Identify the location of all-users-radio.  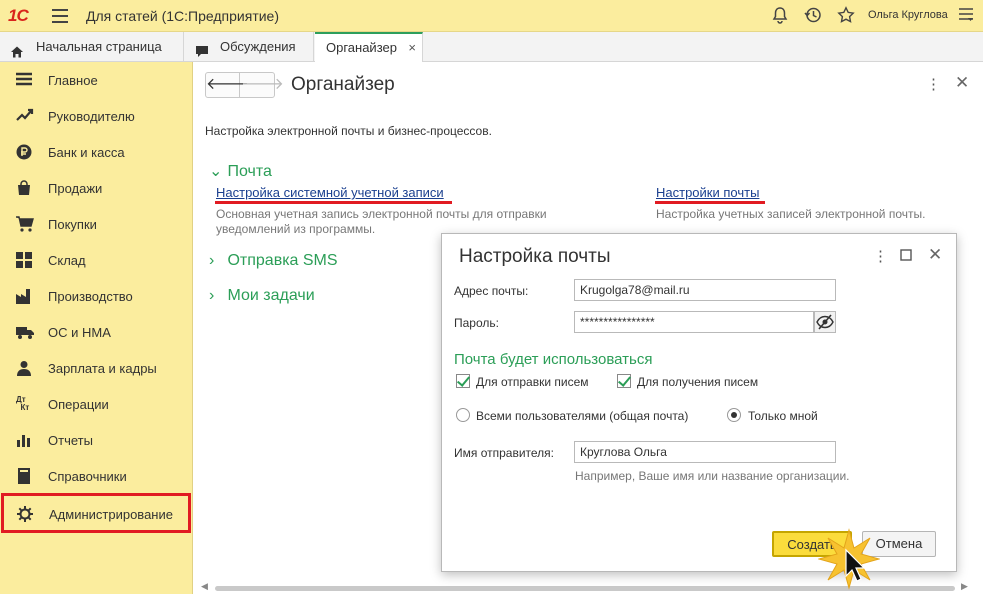
(463, 415).